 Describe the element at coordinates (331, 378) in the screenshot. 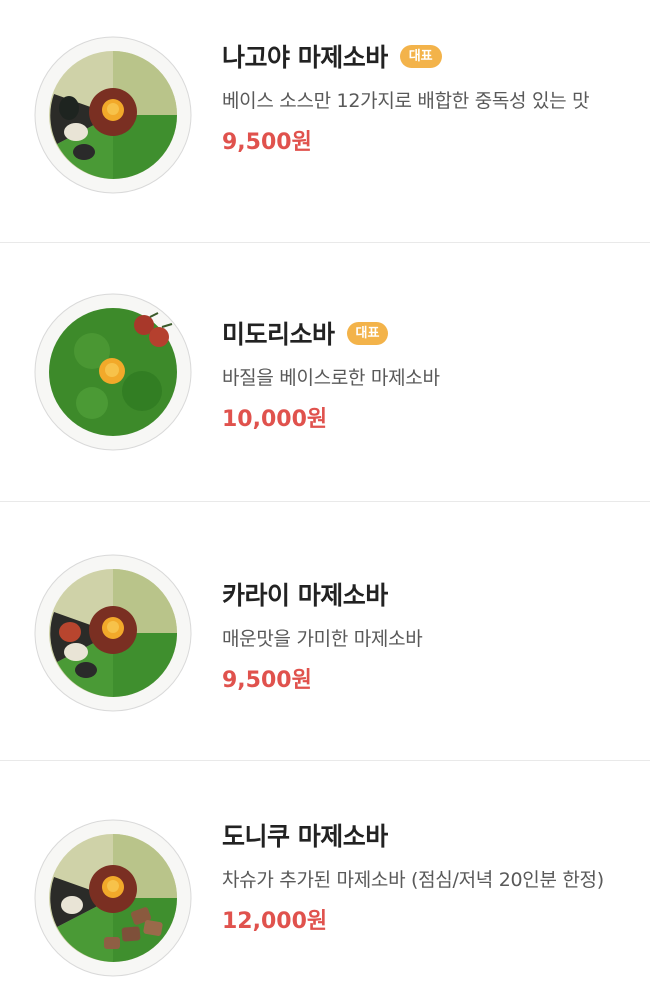

I see `menu-item-description: 바질을 베이스로한 마제소바` at that location.